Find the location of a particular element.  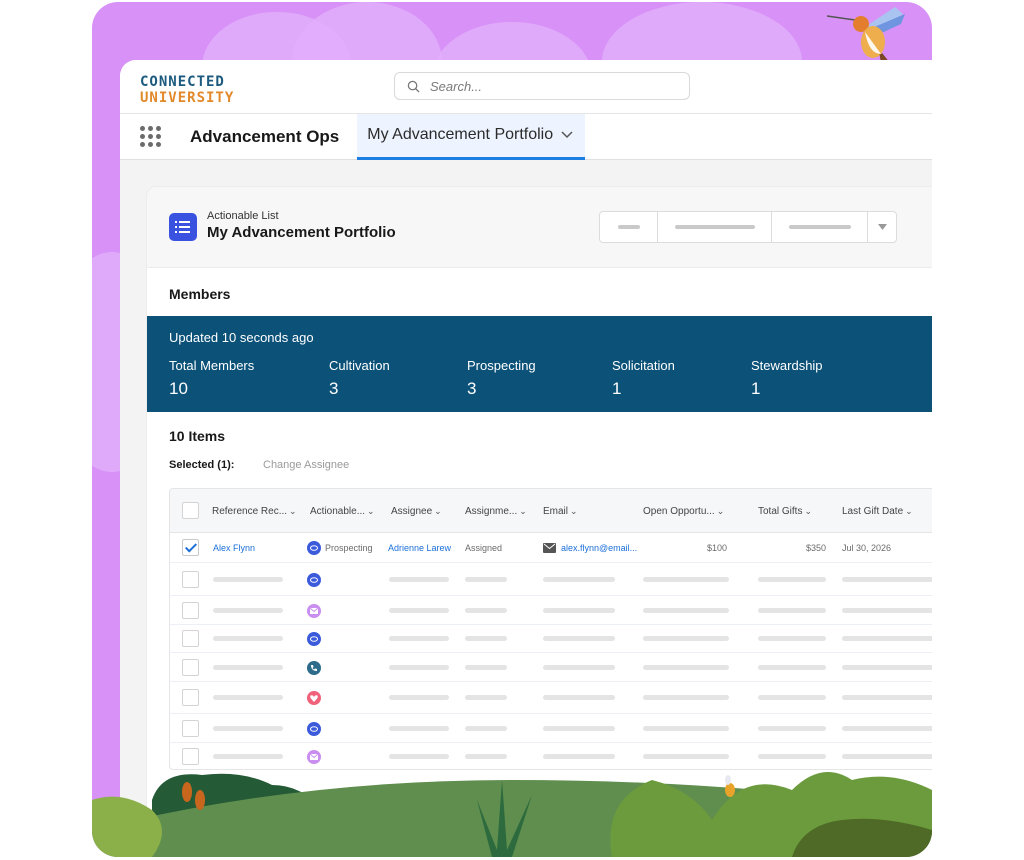

search-input is located at coordinates (540, 86).